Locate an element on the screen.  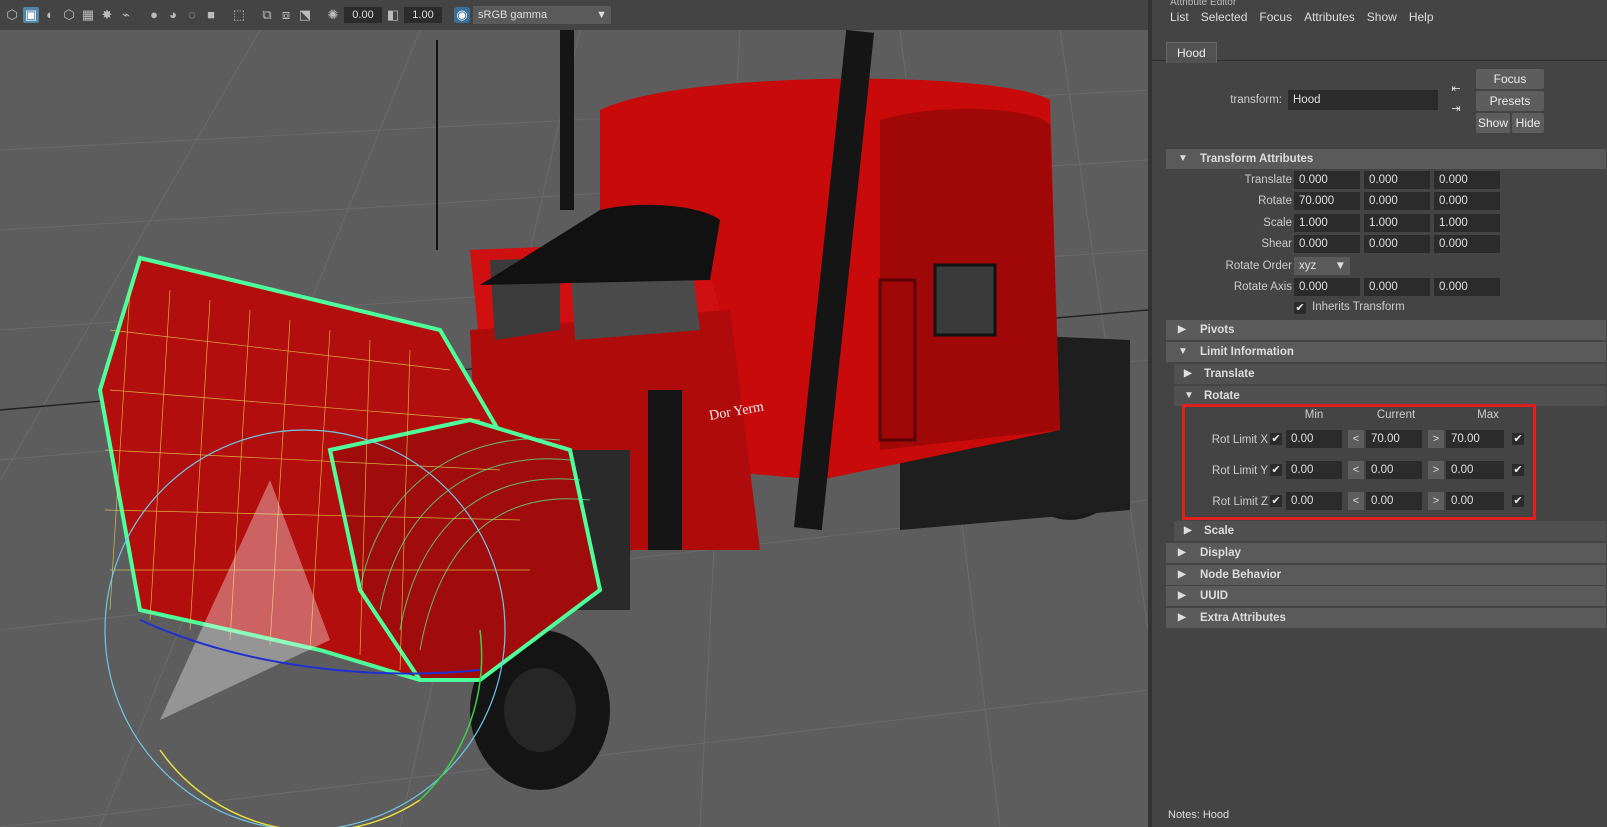
scale-y-field: 1.000 is located at coordinates (1397, 223).